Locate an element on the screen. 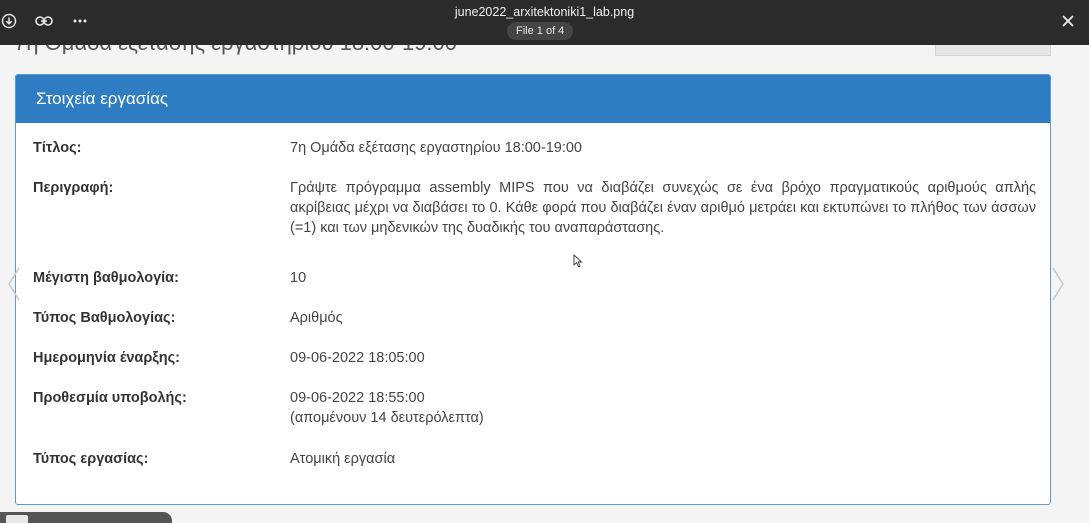 The width and height of the screenshot is (1089, 523). bottom-taskbar-tab is located at coordinates (86, 517).